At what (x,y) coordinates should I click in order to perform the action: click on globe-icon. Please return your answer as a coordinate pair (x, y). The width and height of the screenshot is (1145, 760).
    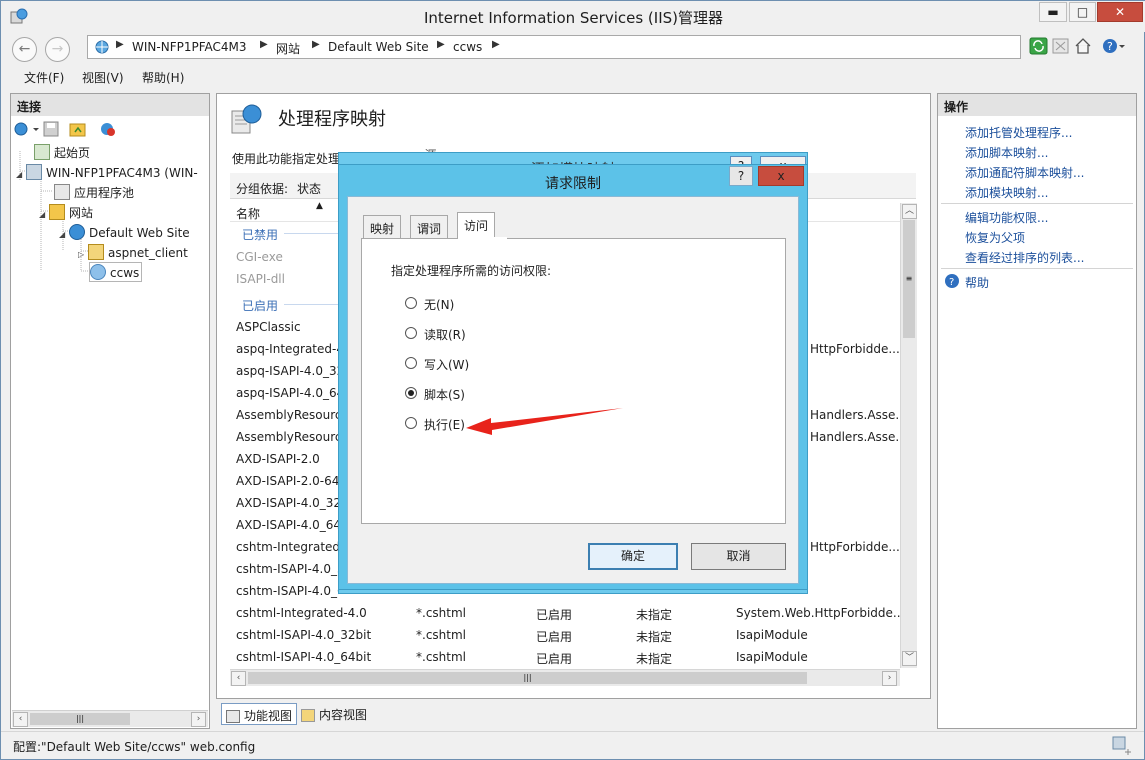
    Looking at the image, I should click on (76, 232).